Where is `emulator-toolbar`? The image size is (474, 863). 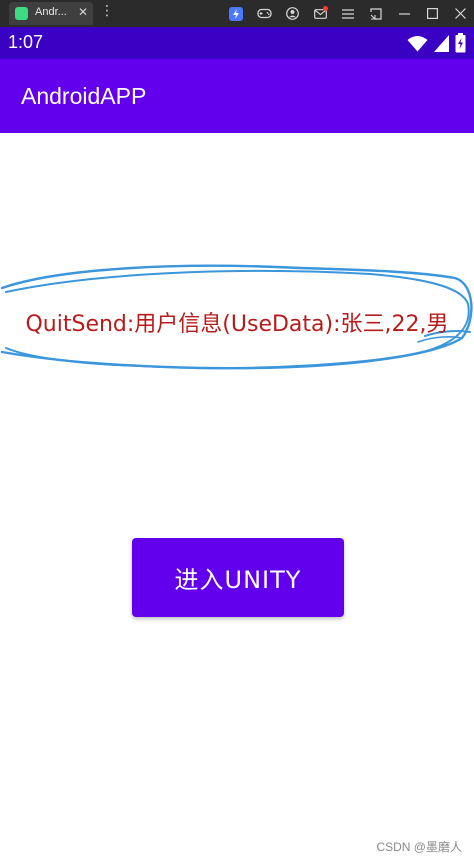
emulator-toolbar is located at coordinates (348, 13).